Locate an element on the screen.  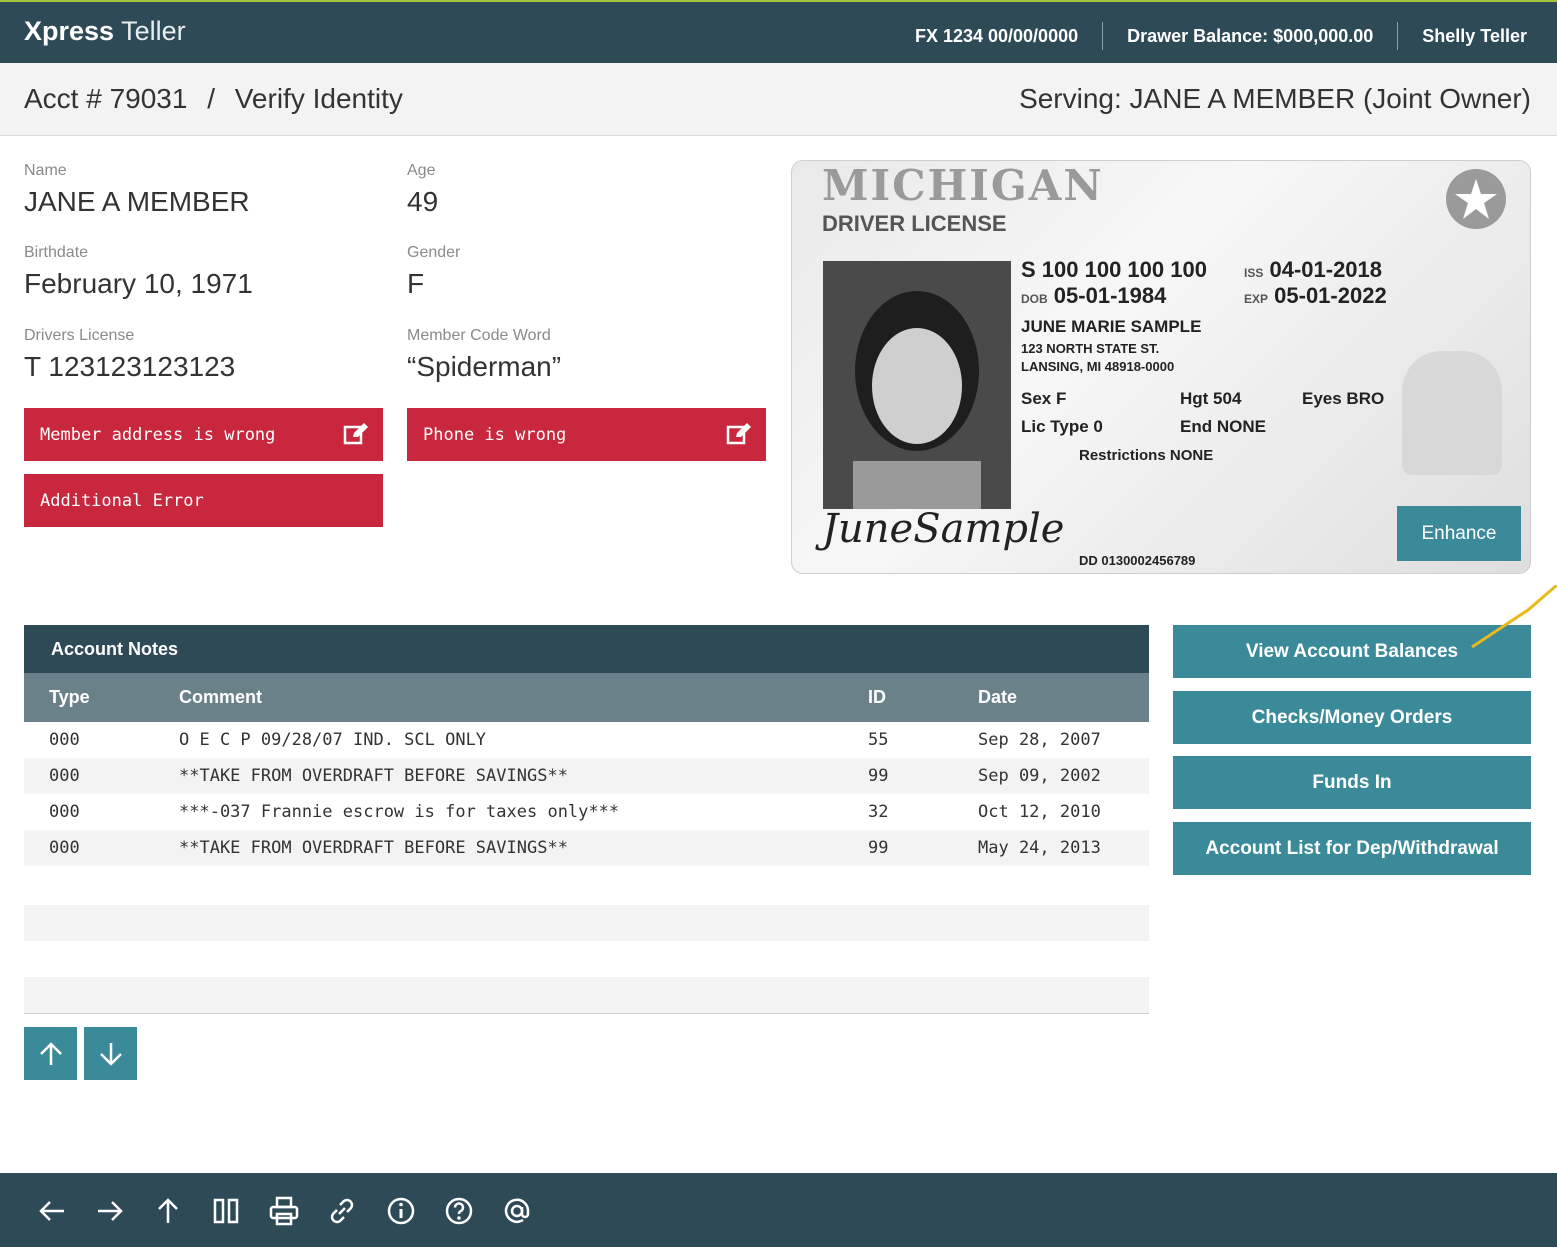
column-header-id: ID is located at coordinates (877, 697).